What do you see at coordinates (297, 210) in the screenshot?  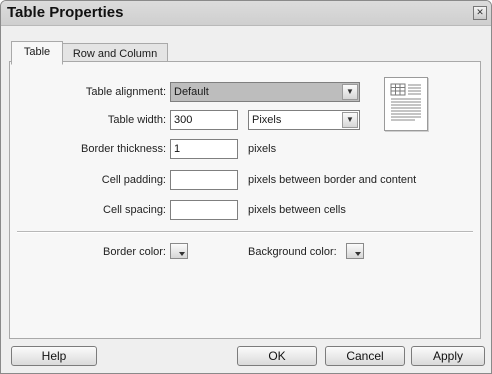 I see `cell-spacing-hint: pixels between cells` at bounding box center [297, 210].